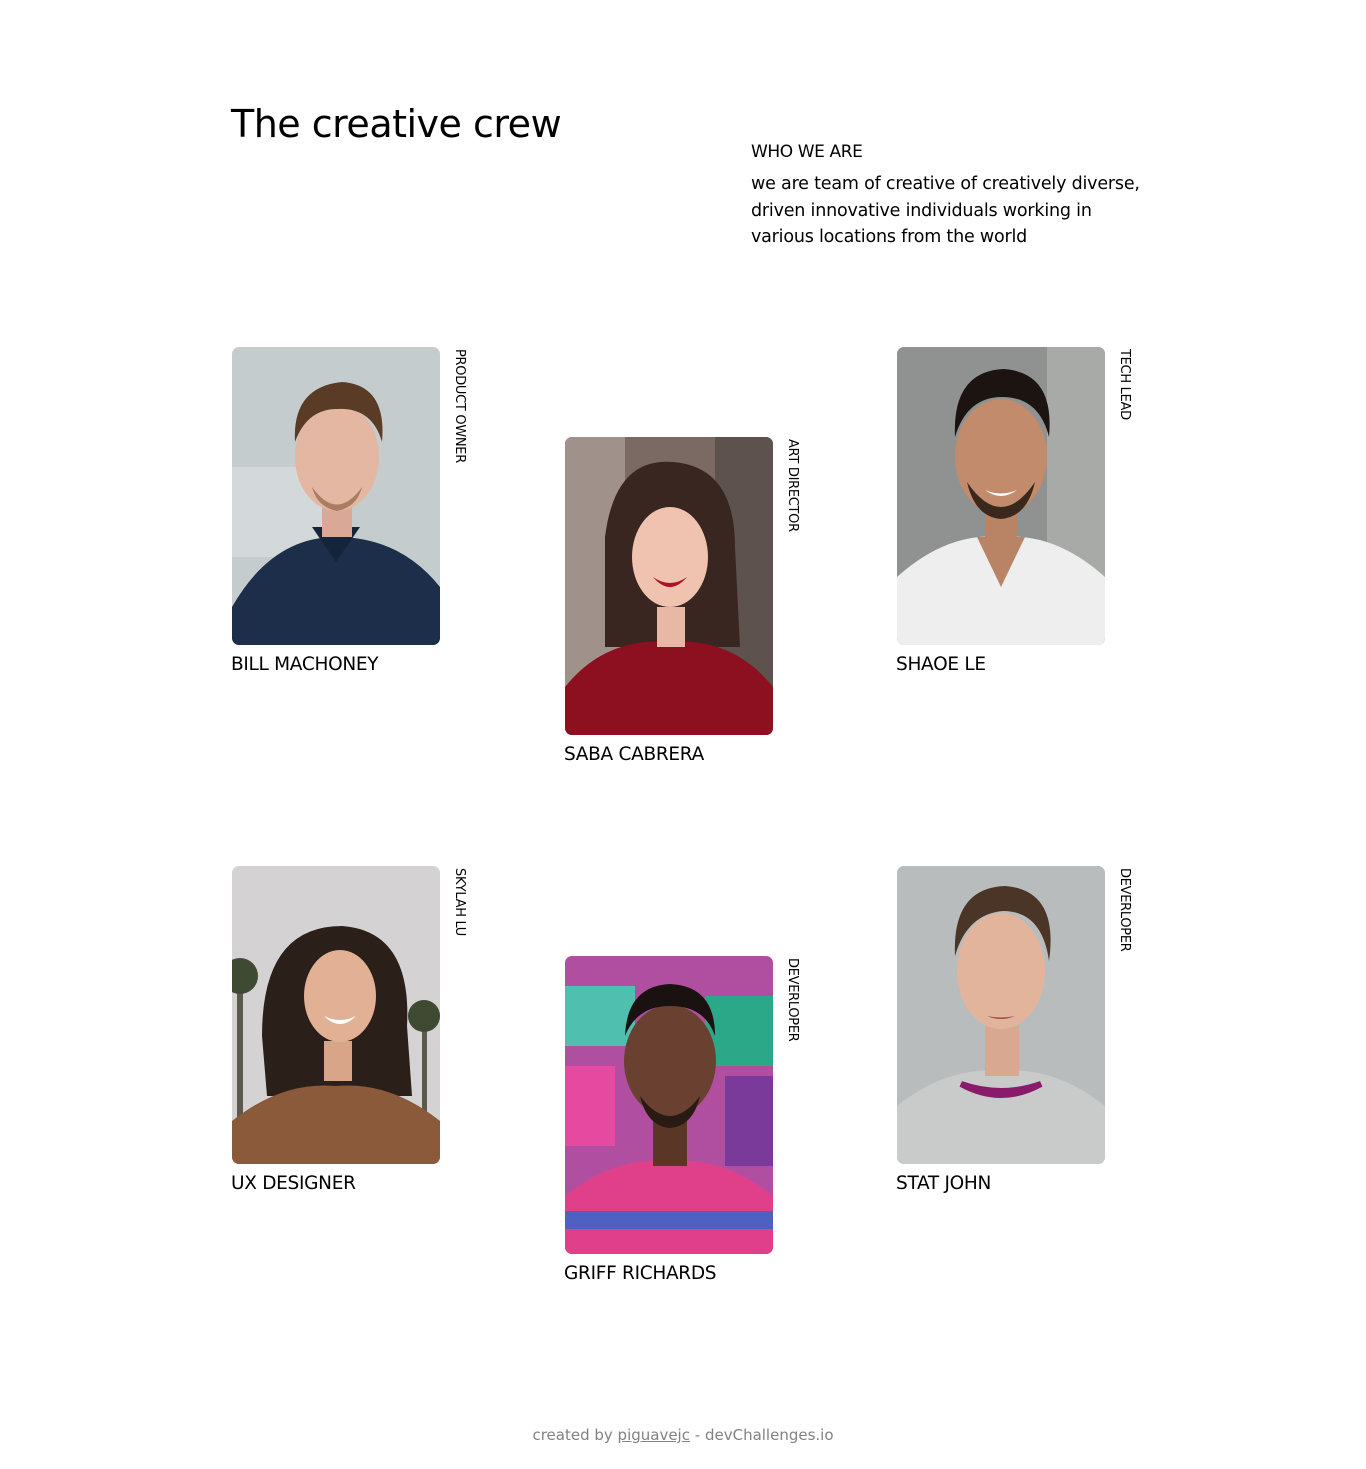  I want to click on team-member-card: DEVERLOPER STAT JOHN, so click(1026, 1036).